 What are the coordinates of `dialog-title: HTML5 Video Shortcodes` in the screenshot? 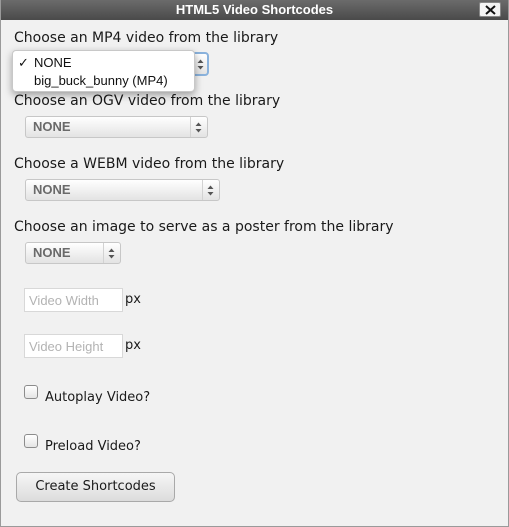 It's located at (254, 9).